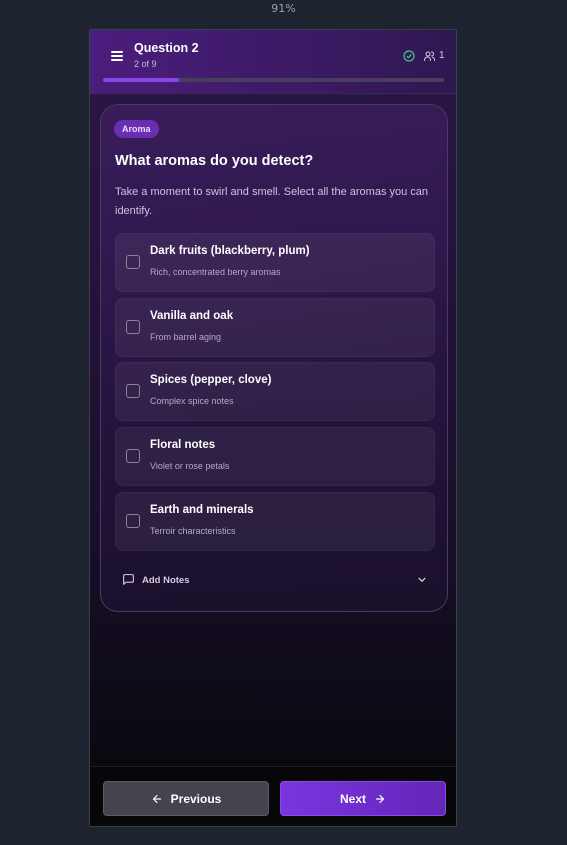 This screenshot has height=845, width=567. I want to click on previous-label: Previous, so click(196, 798).